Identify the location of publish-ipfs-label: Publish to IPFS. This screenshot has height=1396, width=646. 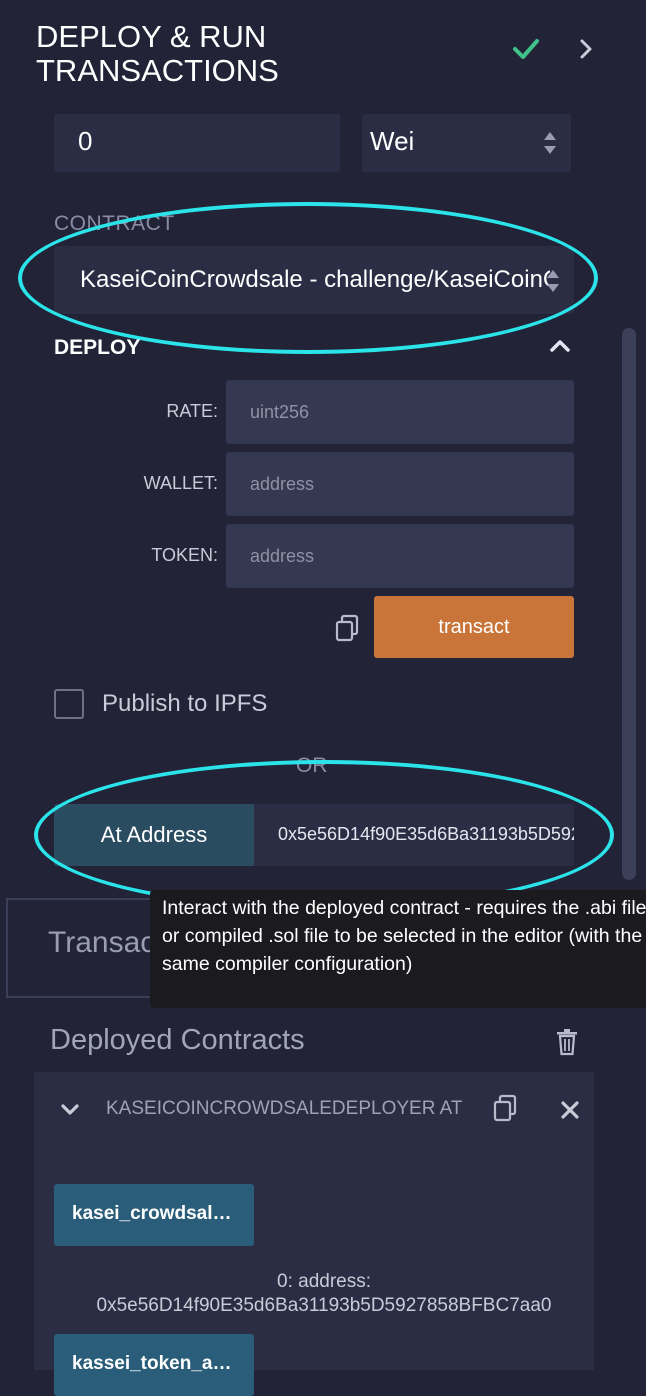
(185, 703).